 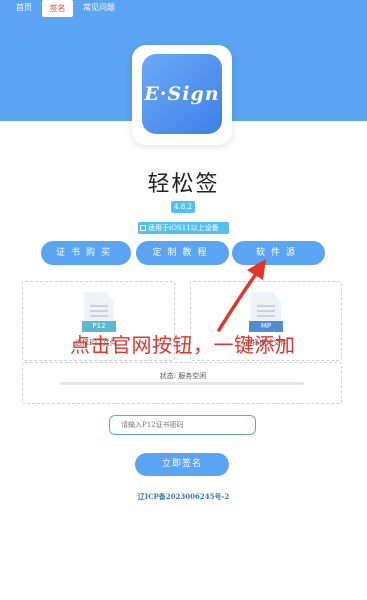 I want to click on nav-home: 首页, so click(x=24, y=7).